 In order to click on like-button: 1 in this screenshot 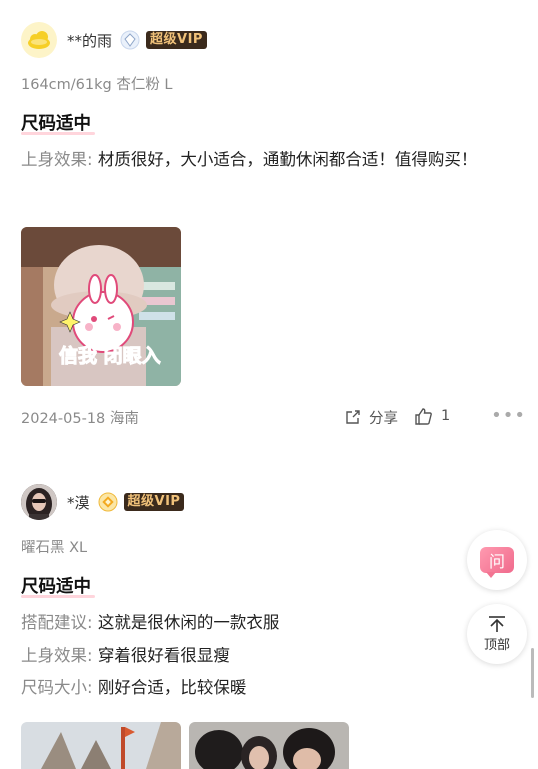, I will do `click(432, 416)`.